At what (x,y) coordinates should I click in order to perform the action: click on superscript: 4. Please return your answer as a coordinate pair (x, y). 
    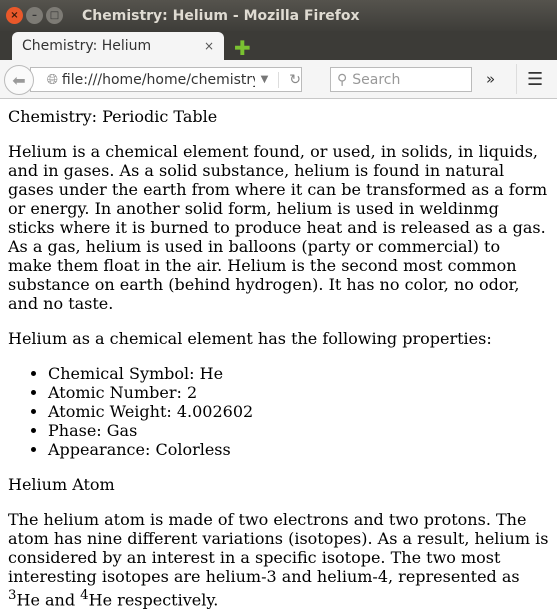
    Looking at the image, I should click on (84, 595).